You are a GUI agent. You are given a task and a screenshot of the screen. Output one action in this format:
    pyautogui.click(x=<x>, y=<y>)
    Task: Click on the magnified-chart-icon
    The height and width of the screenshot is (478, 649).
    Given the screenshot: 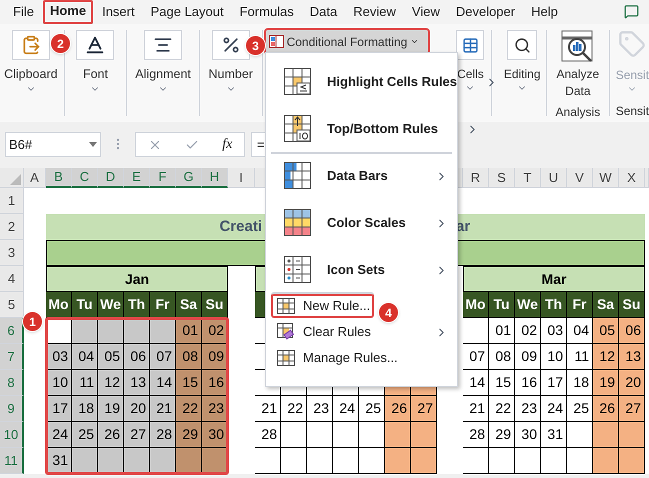 What is the action you would take?
    pyautogui.click(x=577, y=47)
    